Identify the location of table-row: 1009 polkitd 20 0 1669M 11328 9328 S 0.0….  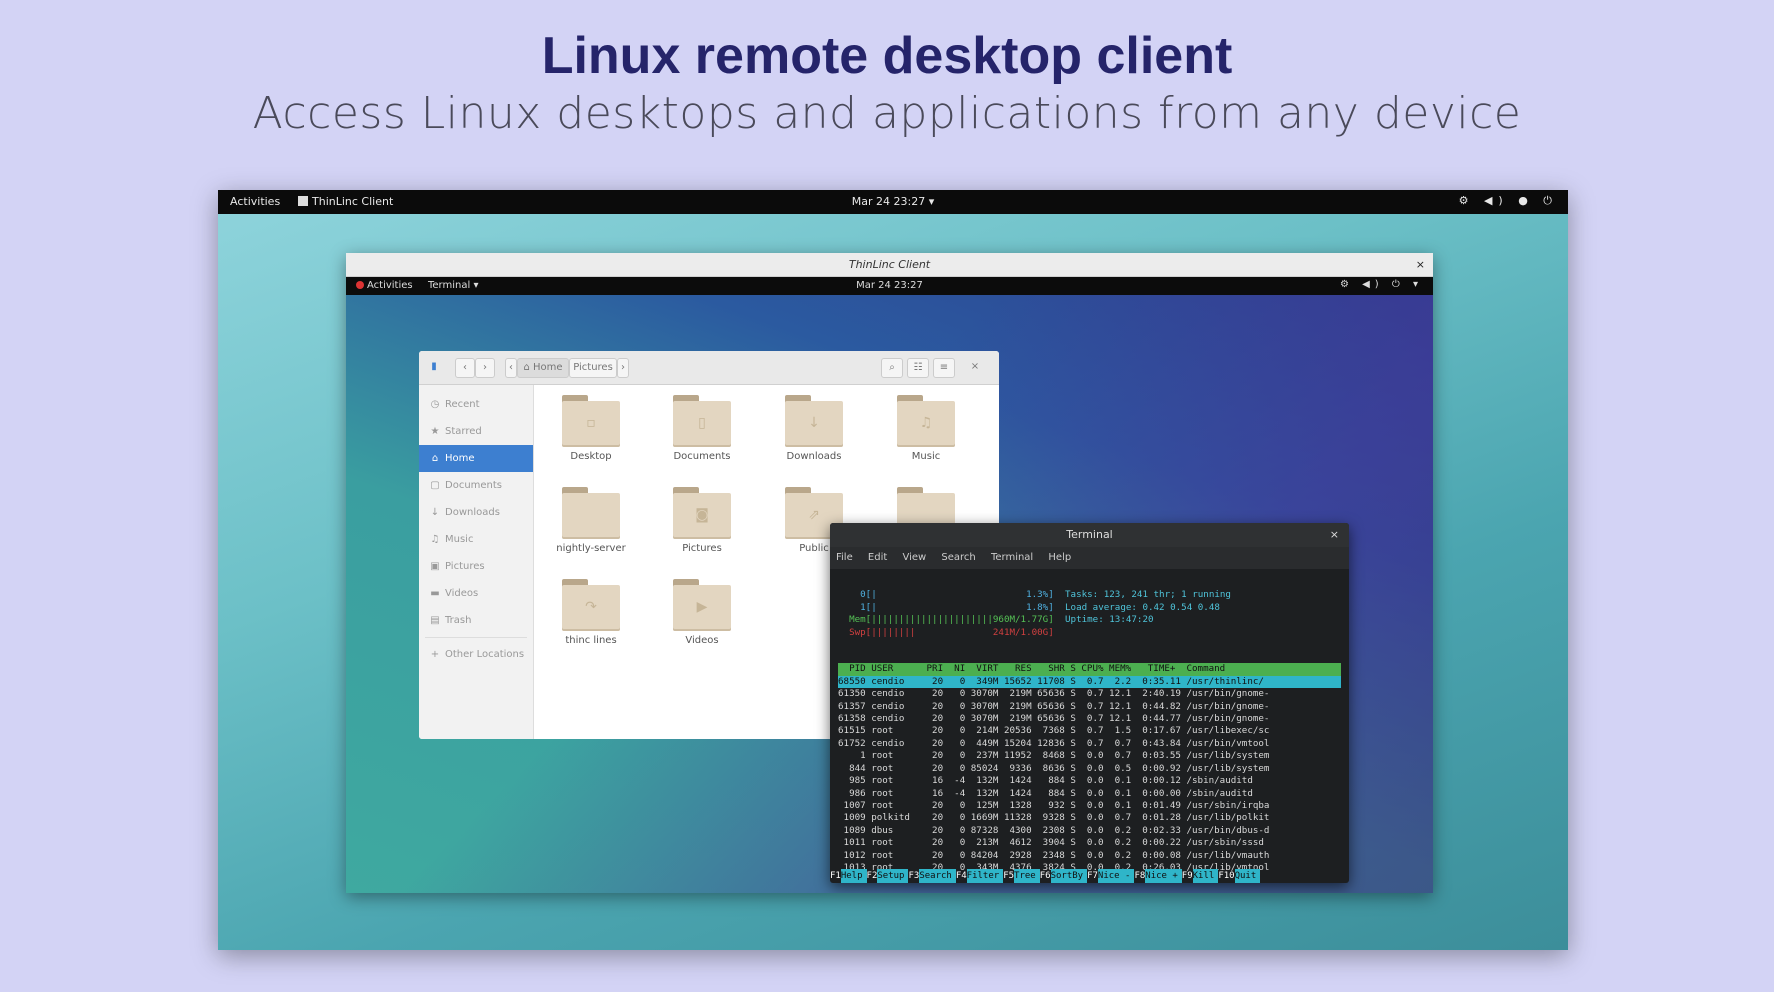
(1089, 818).